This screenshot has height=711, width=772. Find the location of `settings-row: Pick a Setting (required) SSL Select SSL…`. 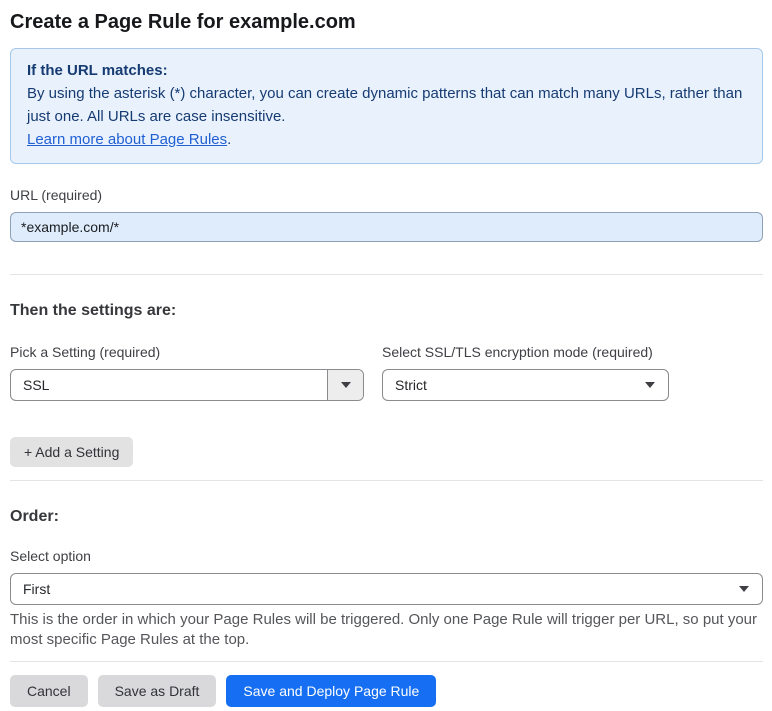

settings-row: Pick a Setting (required) SSL Select SSL… is located at coordinates (386, 372).